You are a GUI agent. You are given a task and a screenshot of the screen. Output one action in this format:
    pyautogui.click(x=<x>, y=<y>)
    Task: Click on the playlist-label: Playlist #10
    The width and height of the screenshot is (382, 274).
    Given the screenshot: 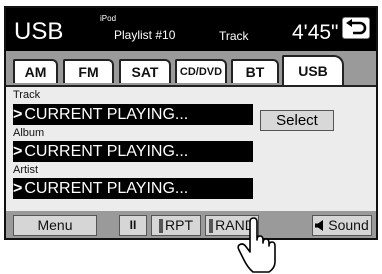 What is the action you would take?
    pyautogui.click(x=145, y=35)
    